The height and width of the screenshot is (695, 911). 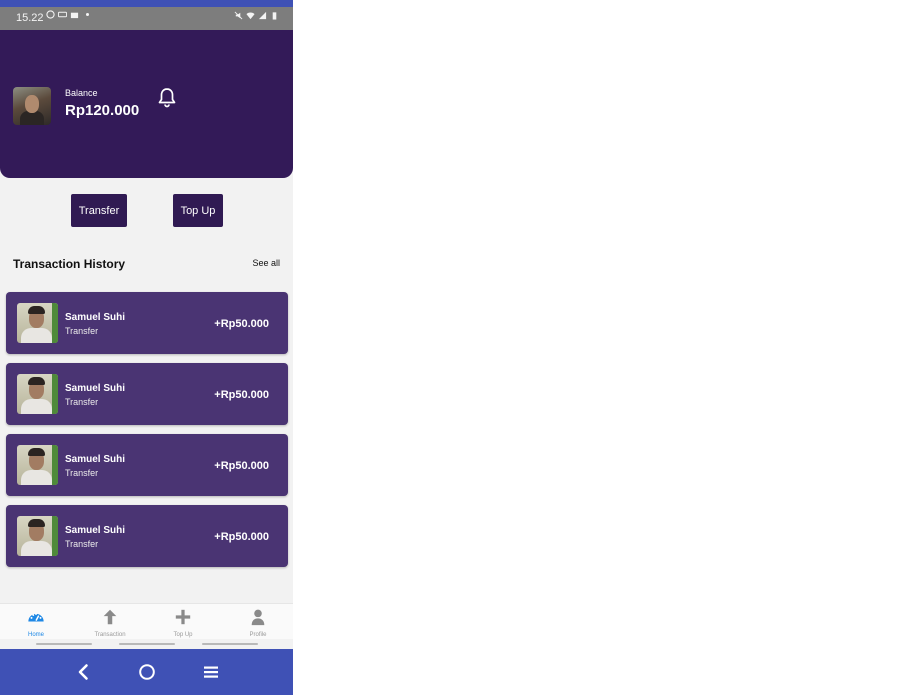 I want to click on nav-item-transaction: Transaction, so click(x=110, y=623).